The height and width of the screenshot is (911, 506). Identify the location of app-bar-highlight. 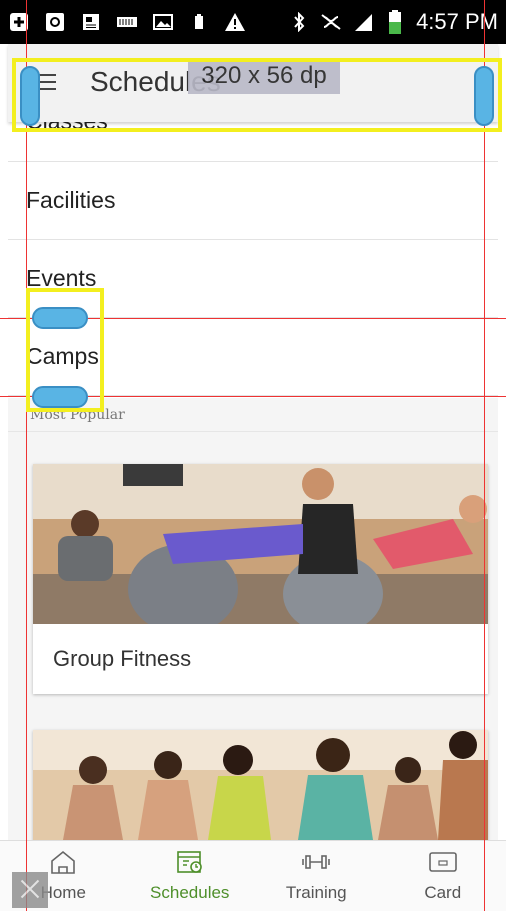
(257, 95).